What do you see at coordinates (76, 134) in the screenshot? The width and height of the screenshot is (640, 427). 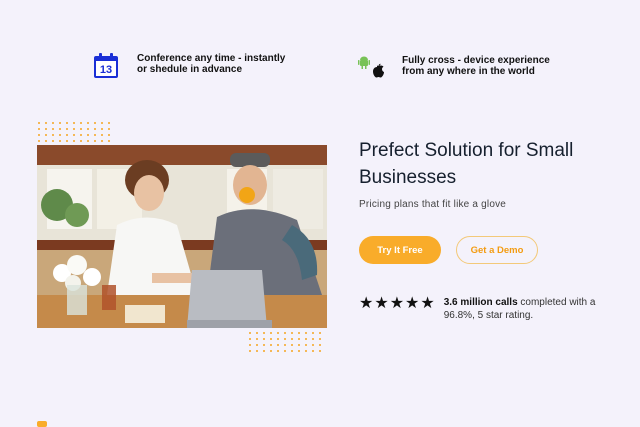 I see `decorative-dots-top` at bounding box center [76, 134].